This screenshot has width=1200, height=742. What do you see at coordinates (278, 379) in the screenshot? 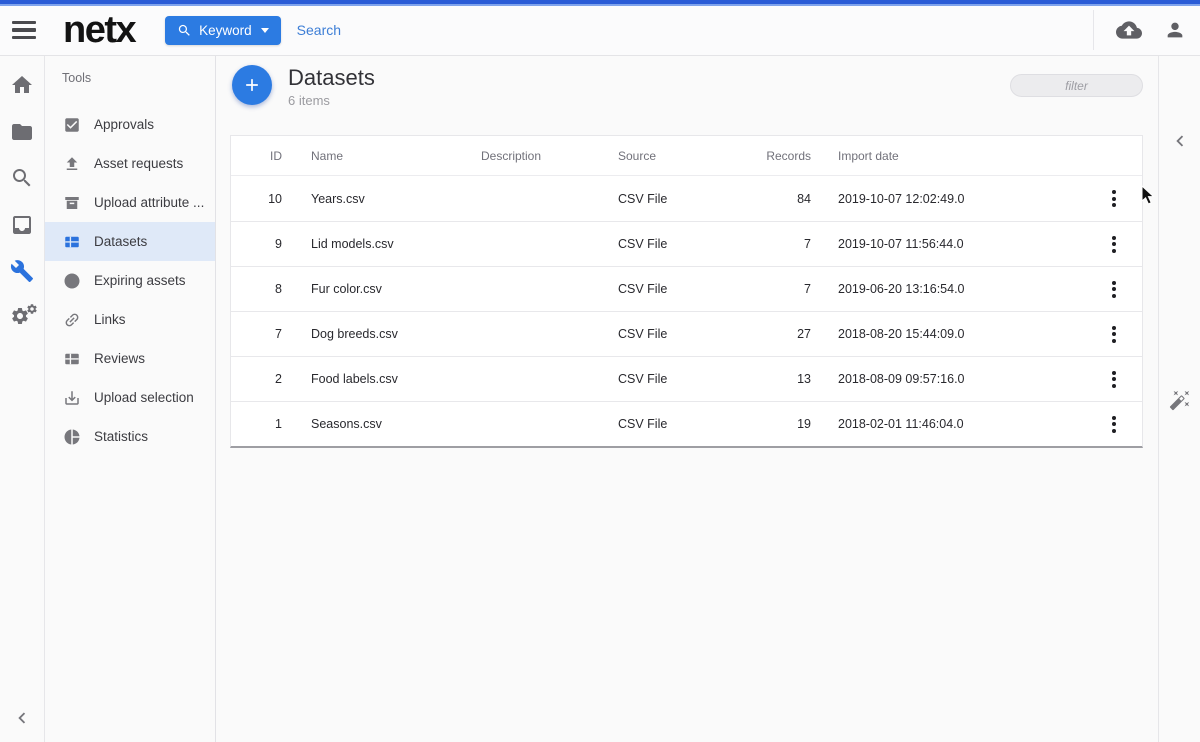
I see `cell-id: 2` at bounding box center [278, 379].